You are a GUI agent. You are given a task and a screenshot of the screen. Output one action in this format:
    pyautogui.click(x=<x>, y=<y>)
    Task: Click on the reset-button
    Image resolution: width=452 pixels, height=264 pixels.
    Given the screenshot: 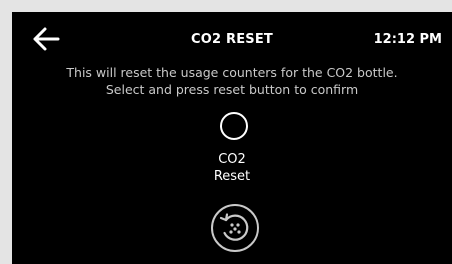 What is the action you would take?
    pyautogui.click(x=235, y=228)
    